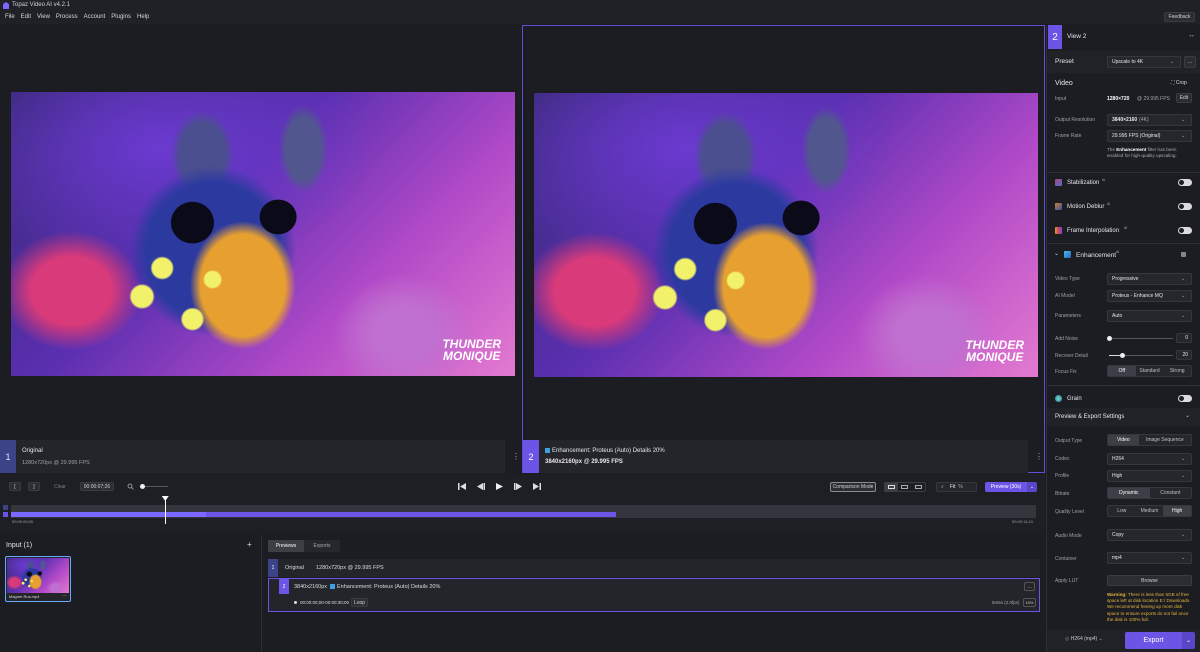 Image resolution: width=1200 pixels, height=652 pixels. What do you see at coordinates (1149, 580) in the screenshot?
I see `browse-lut-button: Browse` at bounding box center [1149, 580].